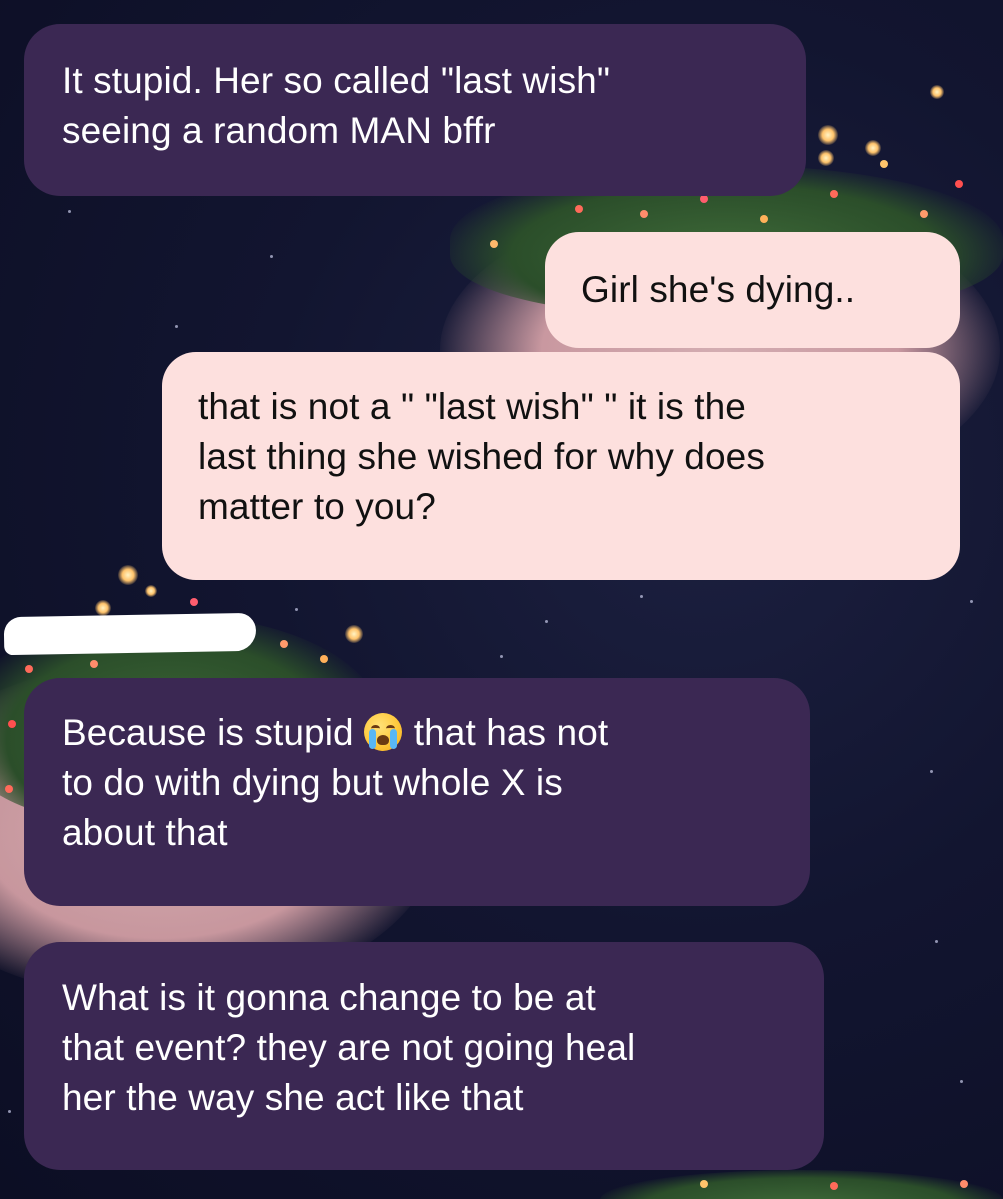 The image size is (1003, 1199). Describe the element at coordinates (472, 406) in the screenshot. I see `message-text: that is not a " "last wish" " it is the` at that location.